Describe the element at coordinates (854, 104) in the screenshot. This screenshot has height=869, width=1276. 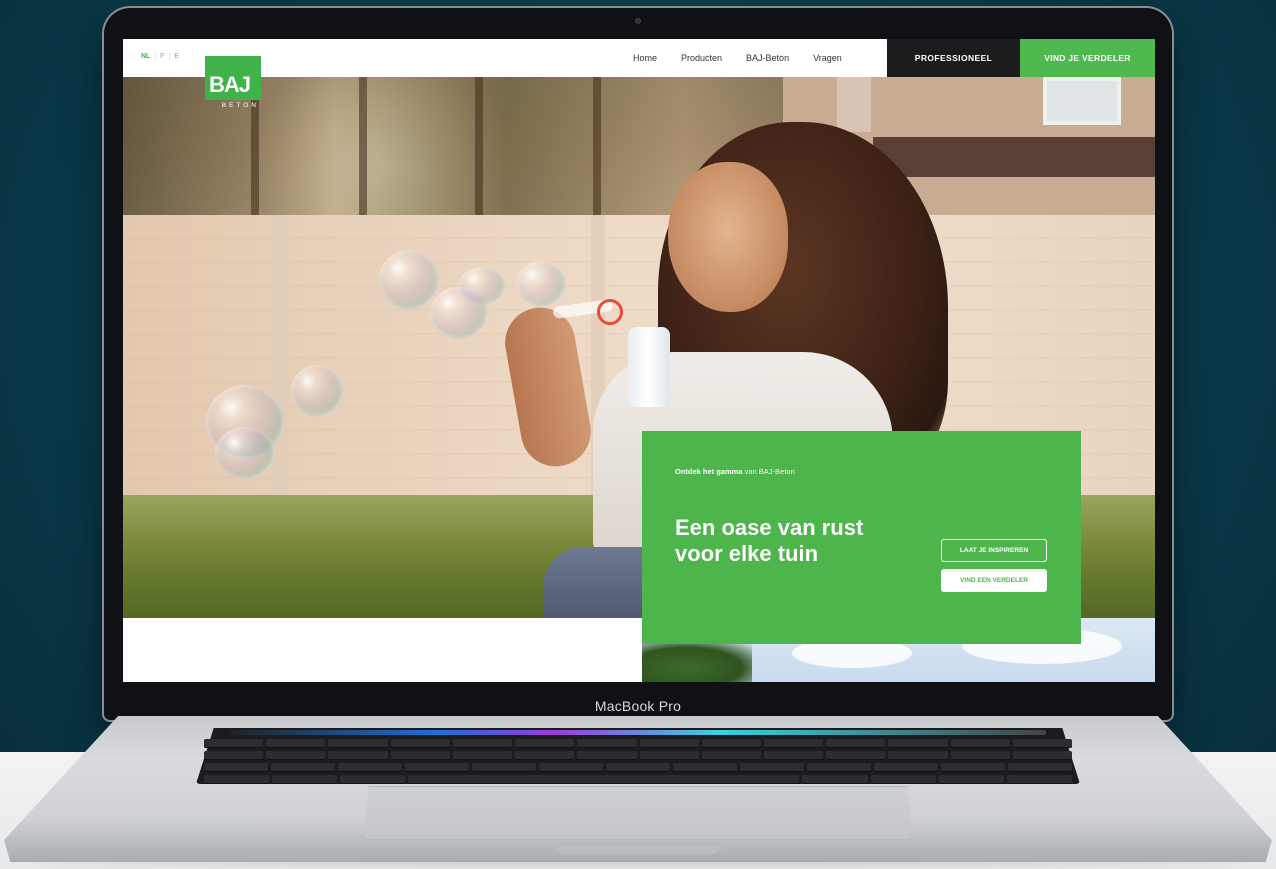
I see `house-shutter` at that location.